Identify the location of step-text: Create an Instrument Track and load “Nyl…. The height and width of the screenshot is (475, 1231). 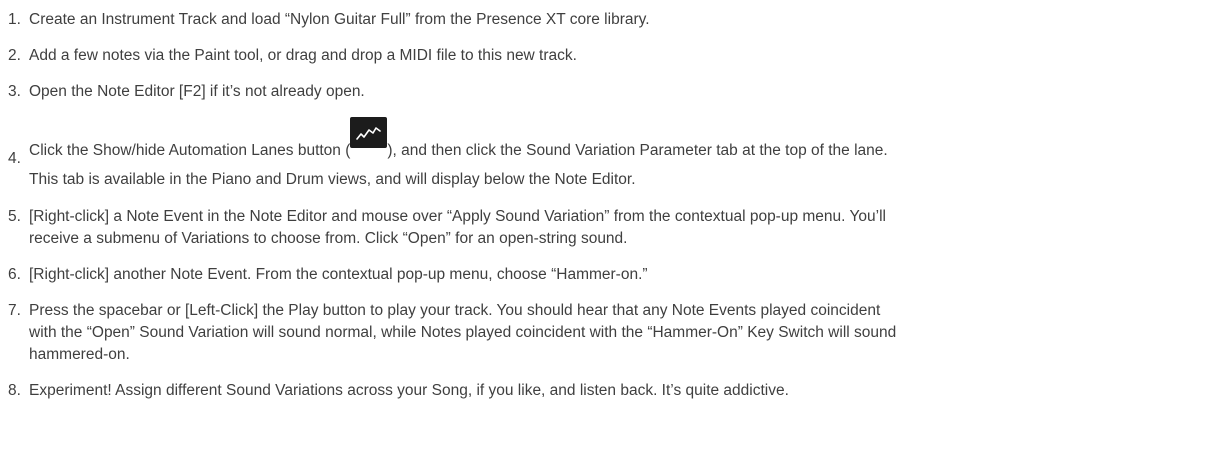
(339, 19).